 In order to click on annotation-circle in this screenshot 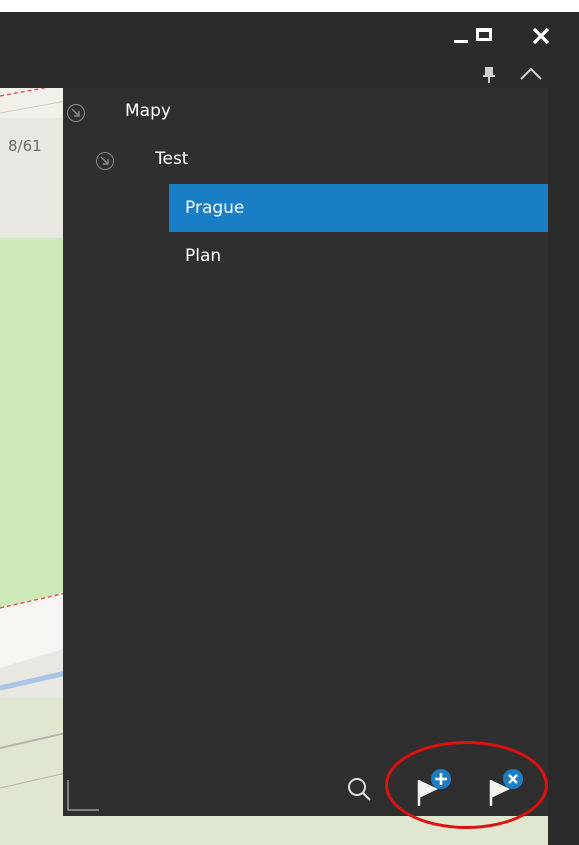, I will do `click(466, 785)`.